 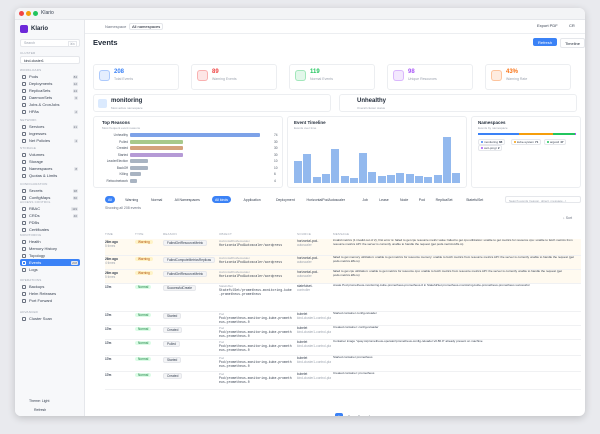 I want to click on sidebar-item-pods: Pods 84, so click(x=50, y=76).